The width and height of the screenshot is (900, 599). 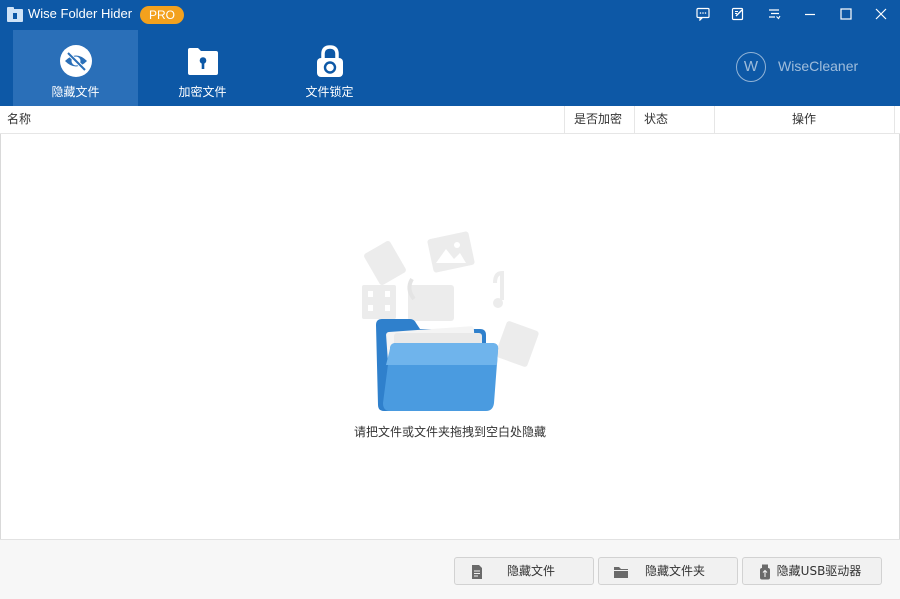 What do you see at coordinates (751, 67) in the screenshot?
I see `wisecleaner-logo: W` at bounding box center [751, 67].